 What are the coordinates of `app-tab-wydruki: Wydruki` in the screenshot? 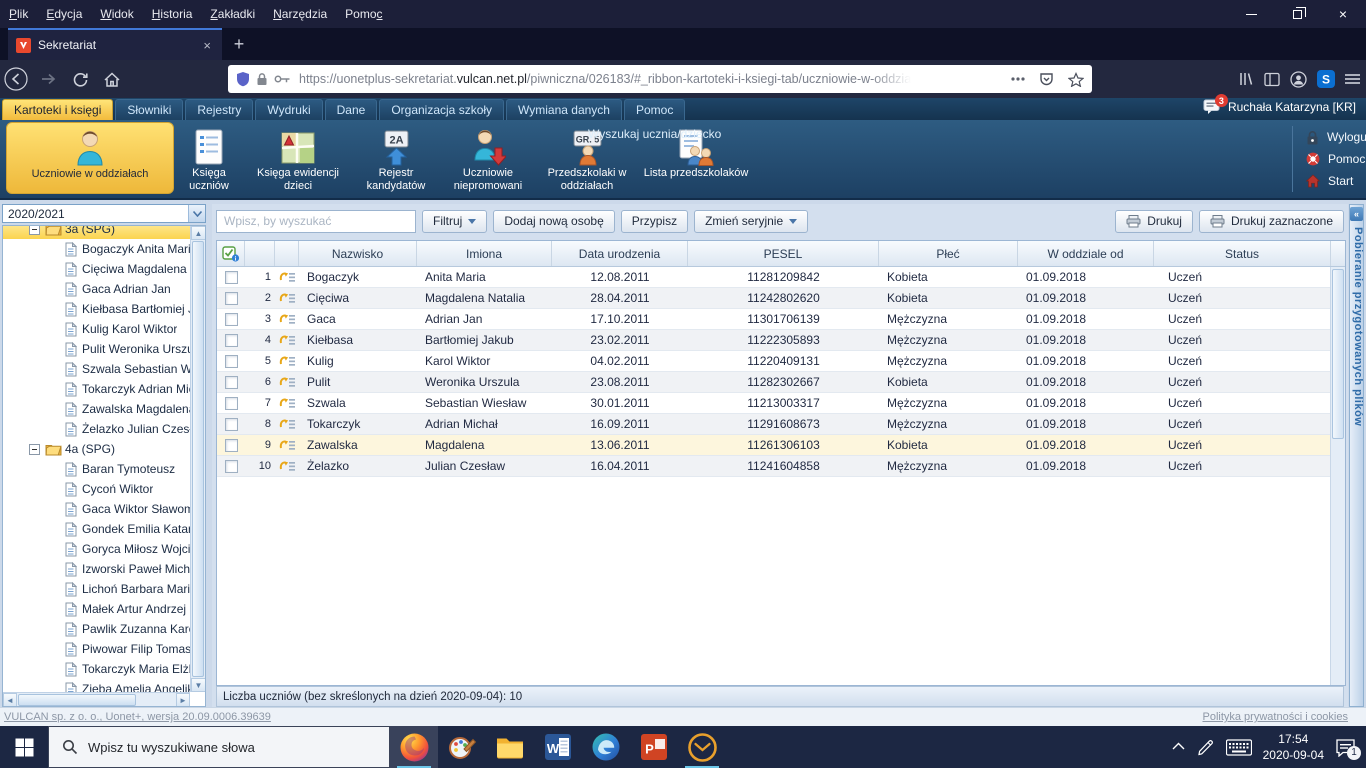 It's located at (289, 109).